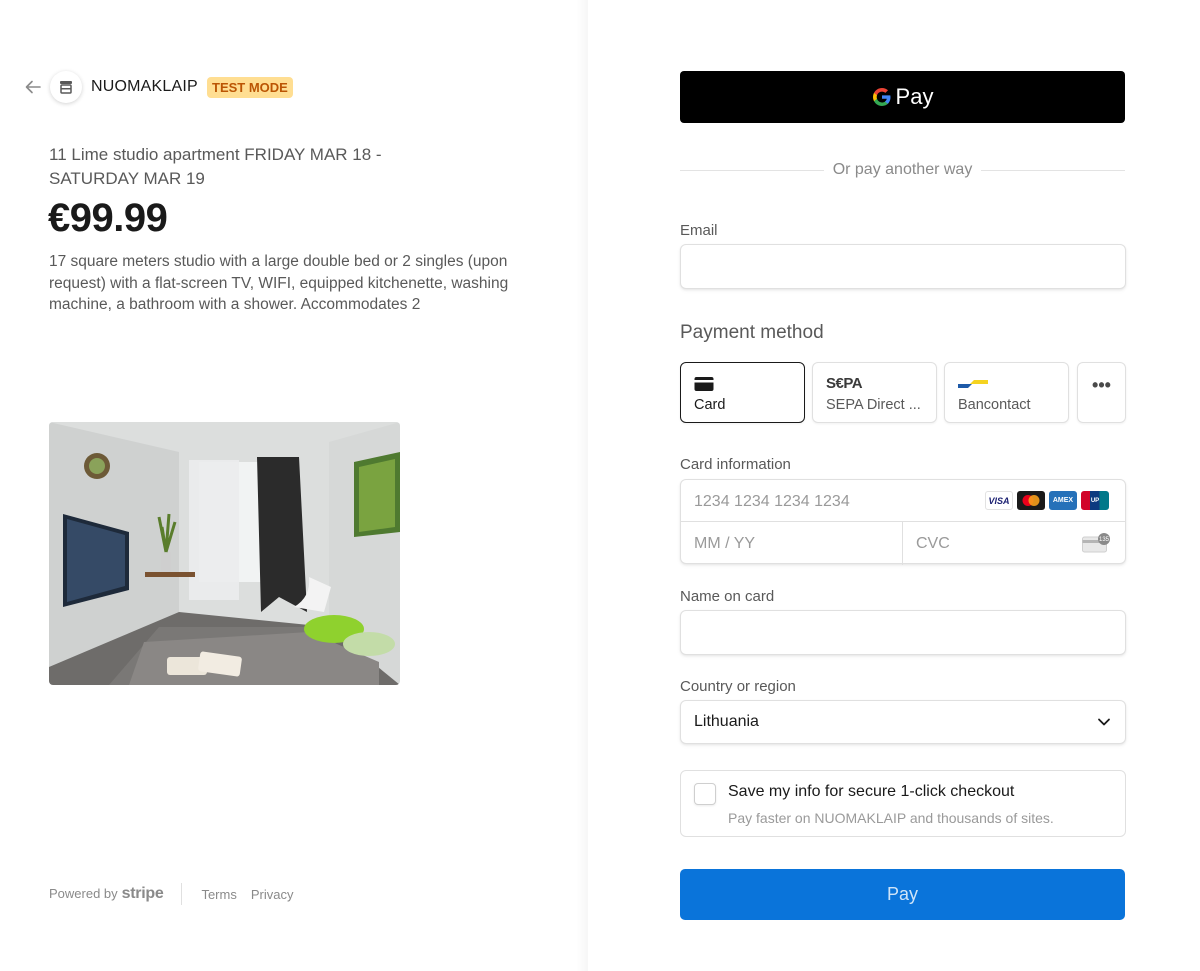 Image resolution: width=1200 pixels, height=971 pixels. Describe the element at coordinates (933, 544) in the screenshot. I see `cvc-input: CVC` at that location.